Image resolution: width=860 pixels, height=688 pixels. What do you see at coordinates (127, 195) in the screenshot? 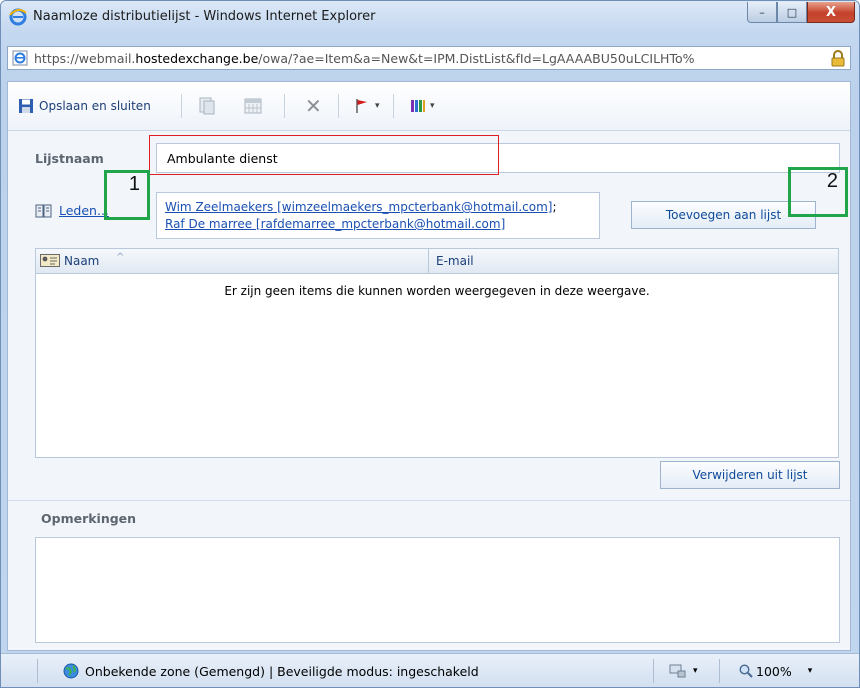
I see `annotation-marker-1: 1` at bounding box center [127, 195].